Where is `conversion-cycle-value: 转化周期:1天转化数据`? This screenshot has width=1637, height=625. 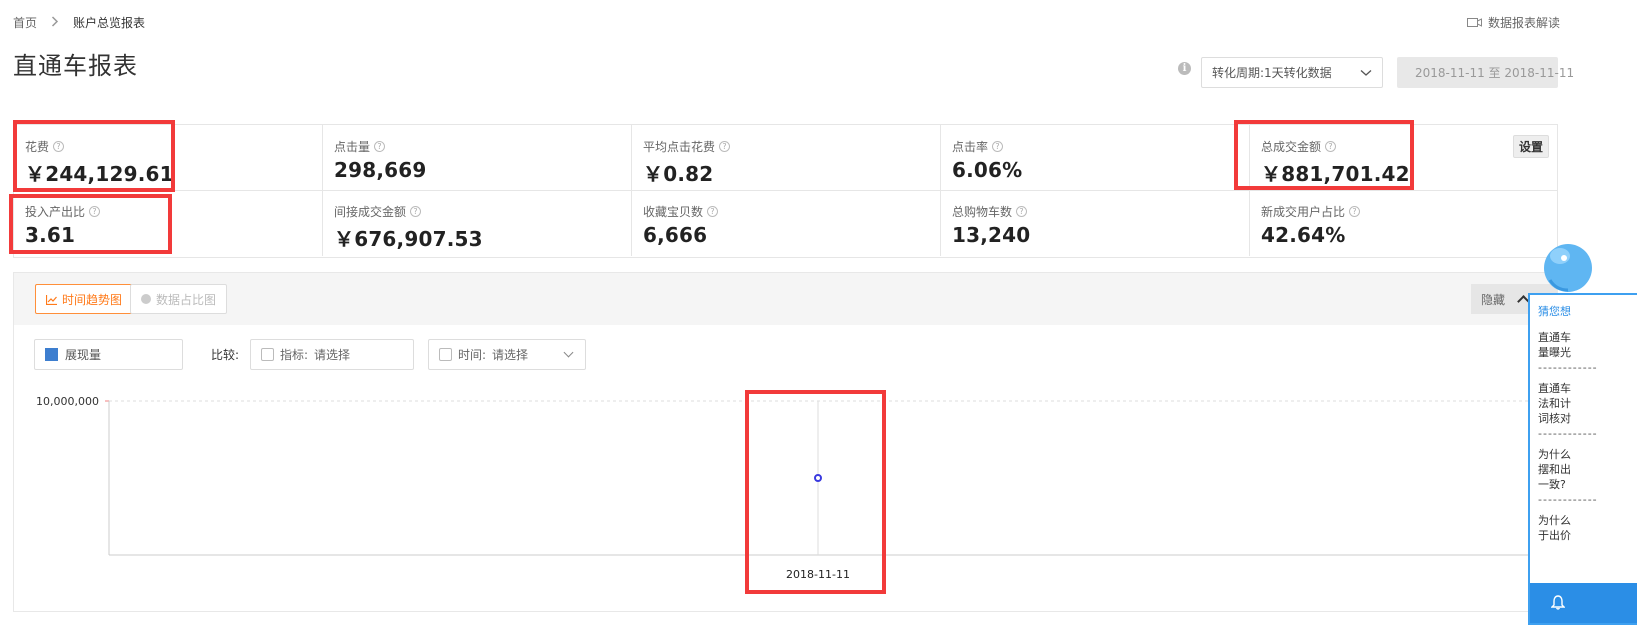 conversion-cycle-value: 转化周期:1天转化数据 is located at coordinates (1272, 73).